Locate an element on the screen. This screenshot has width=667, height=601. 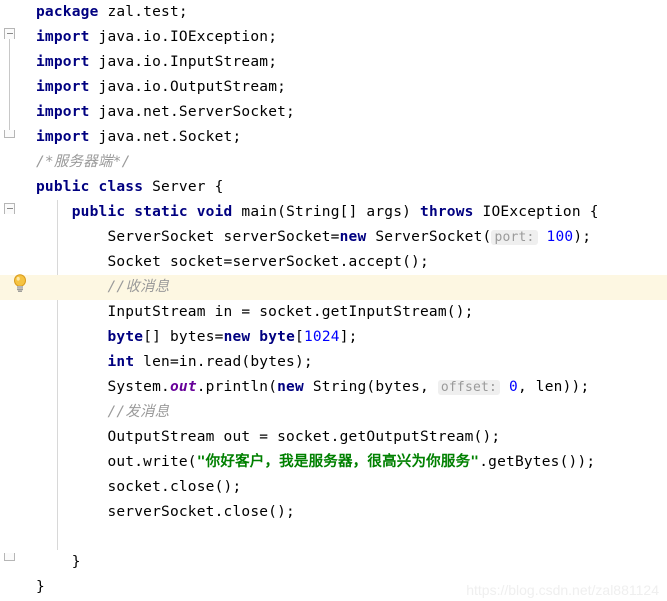
code-line-content: import java.net.ServerSocket; is located at coordinates (165, 112).